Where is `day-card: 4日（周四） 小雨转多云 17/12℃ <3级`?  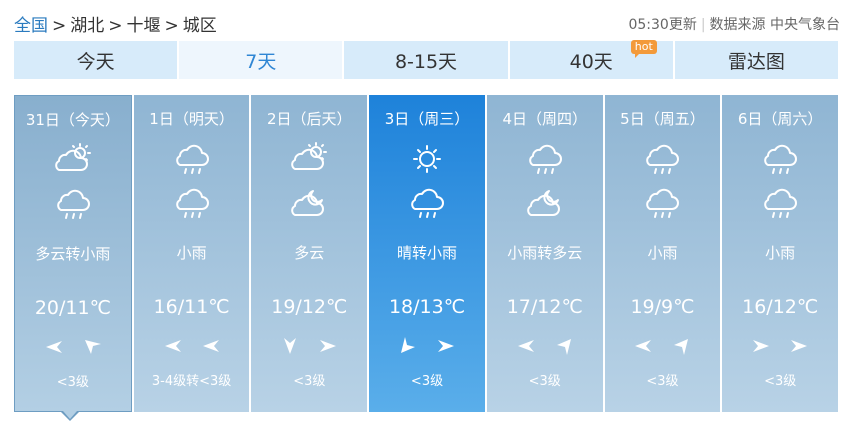
day-card: 4日（周四） 小雨转多云 17/12℃ <3级 is located at coordinates (544, 253).